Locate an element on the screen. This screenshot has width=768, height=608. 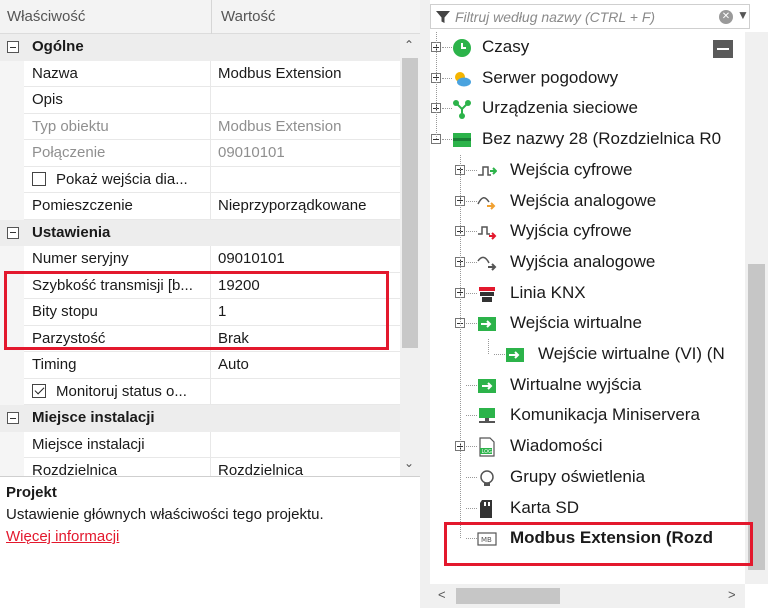
property-label: Miejsce instalacji is located at coordinates (117, 444).